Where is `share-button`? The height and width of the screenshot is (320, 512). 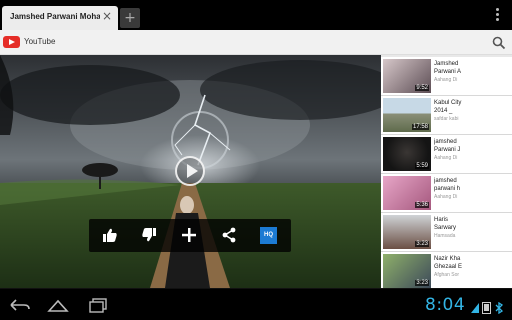 share-button is located at coordinates (229, 235).